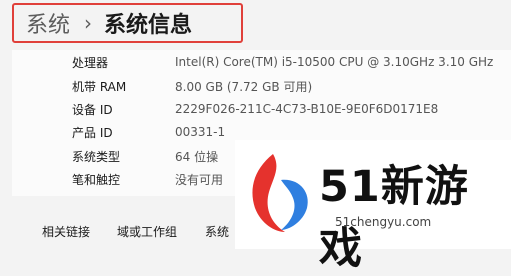 This screenshot has height=276, width=511. I want to click on spec-label: 笔和触控, so click(96, 179).